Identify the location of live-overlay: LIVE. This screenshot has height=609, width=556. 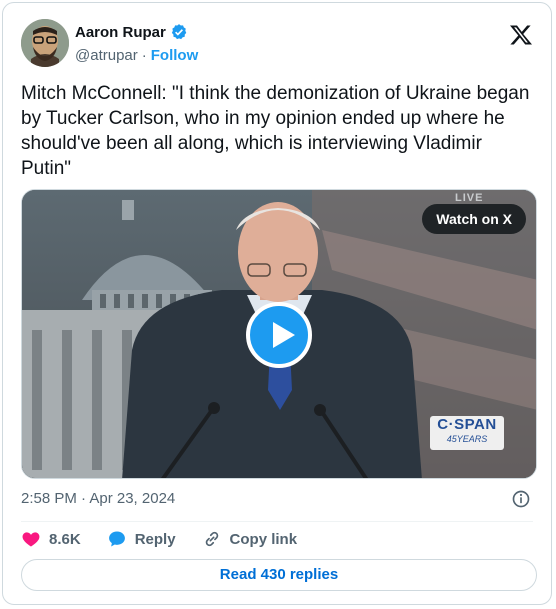
(469, 198).